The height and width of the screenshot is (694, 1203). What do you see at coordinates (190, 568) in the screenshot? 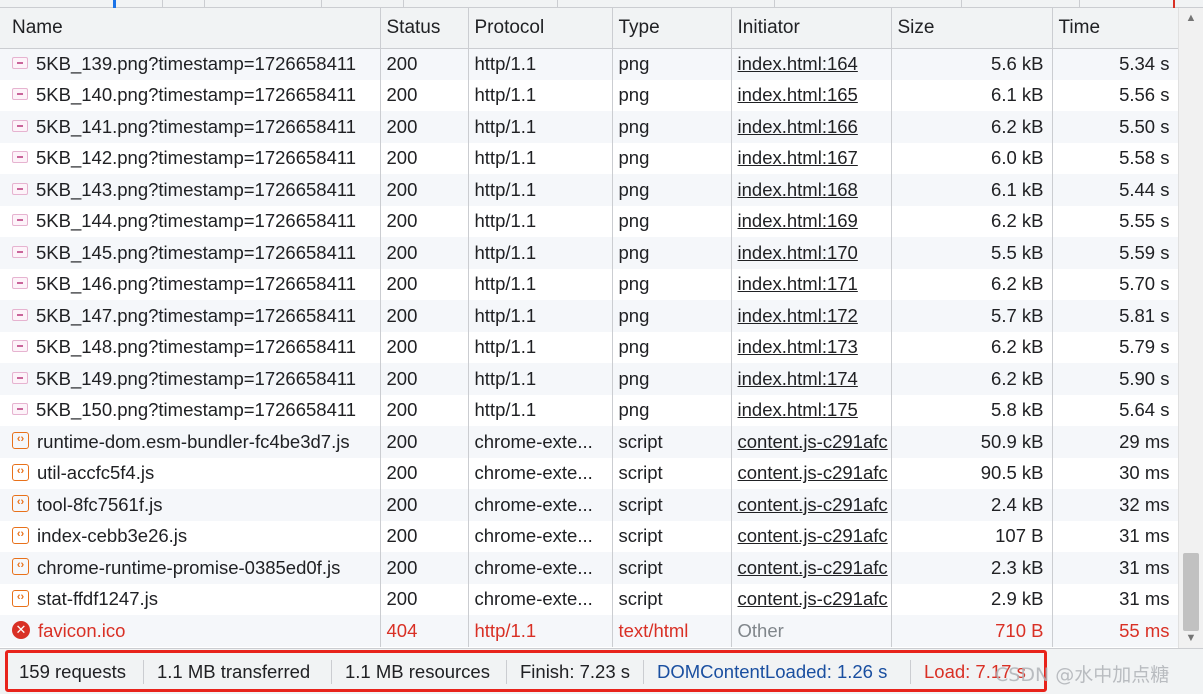
I see `name-cell: ‹› chrome-runtime-promise-0385ed0f.js` at bounding box center [190, 568].